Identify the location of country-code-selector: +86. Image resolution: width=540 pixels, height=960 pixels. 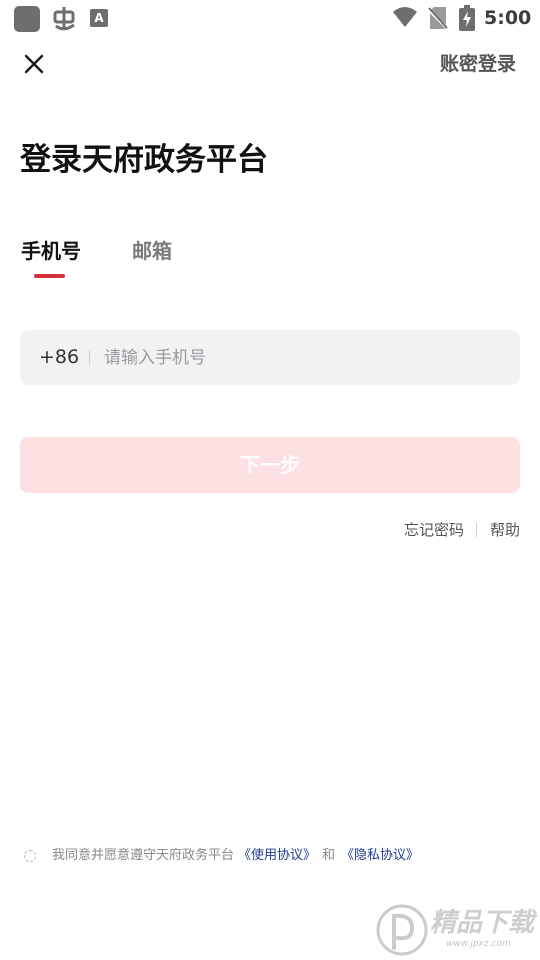
(59, 357).